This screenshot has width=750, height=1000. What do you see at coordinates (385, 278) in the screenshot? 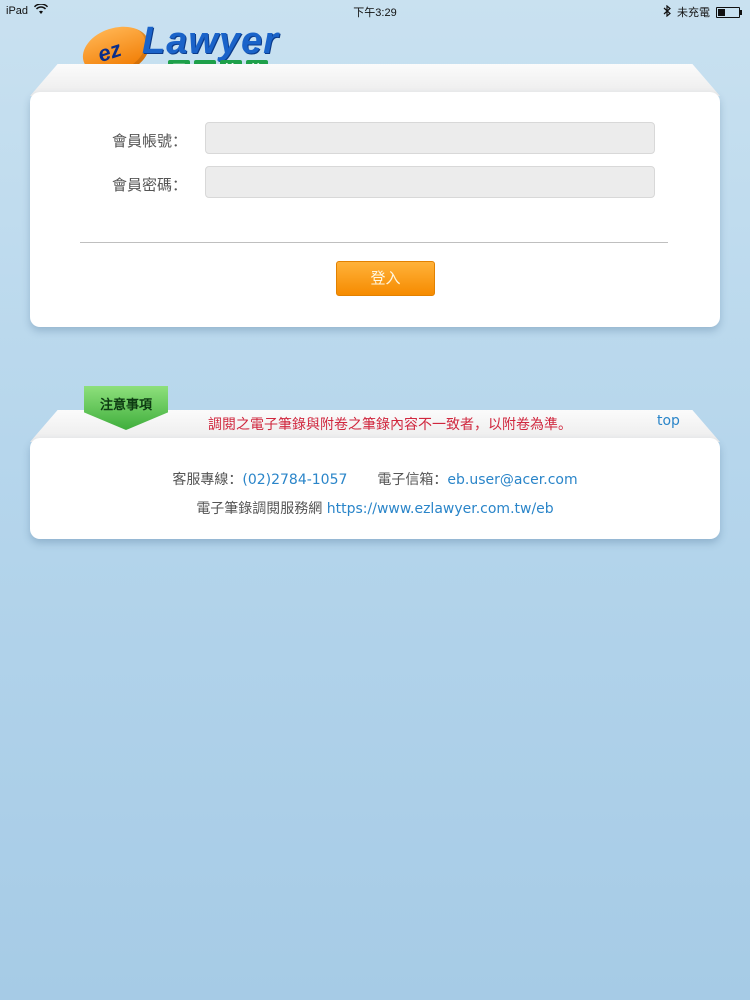
I see `login-button: 登入` at bounding box center [385, 278].